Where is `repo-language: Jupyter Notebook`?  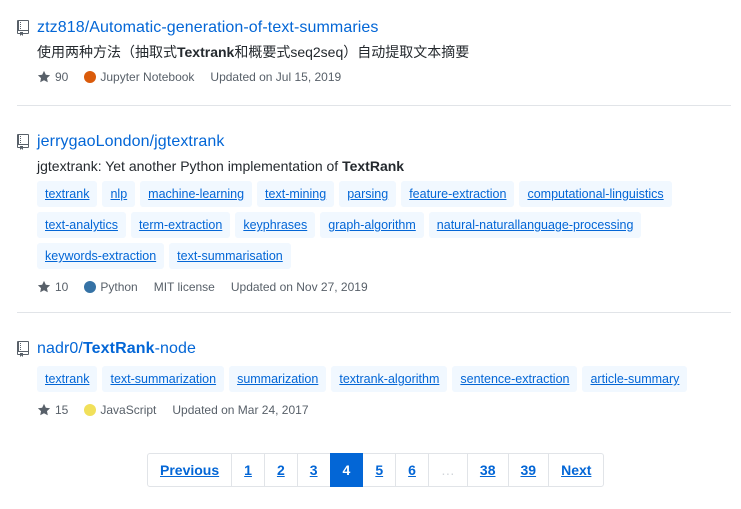
repo-language: Jupyter Notebook is located at coordinates (139, 77).